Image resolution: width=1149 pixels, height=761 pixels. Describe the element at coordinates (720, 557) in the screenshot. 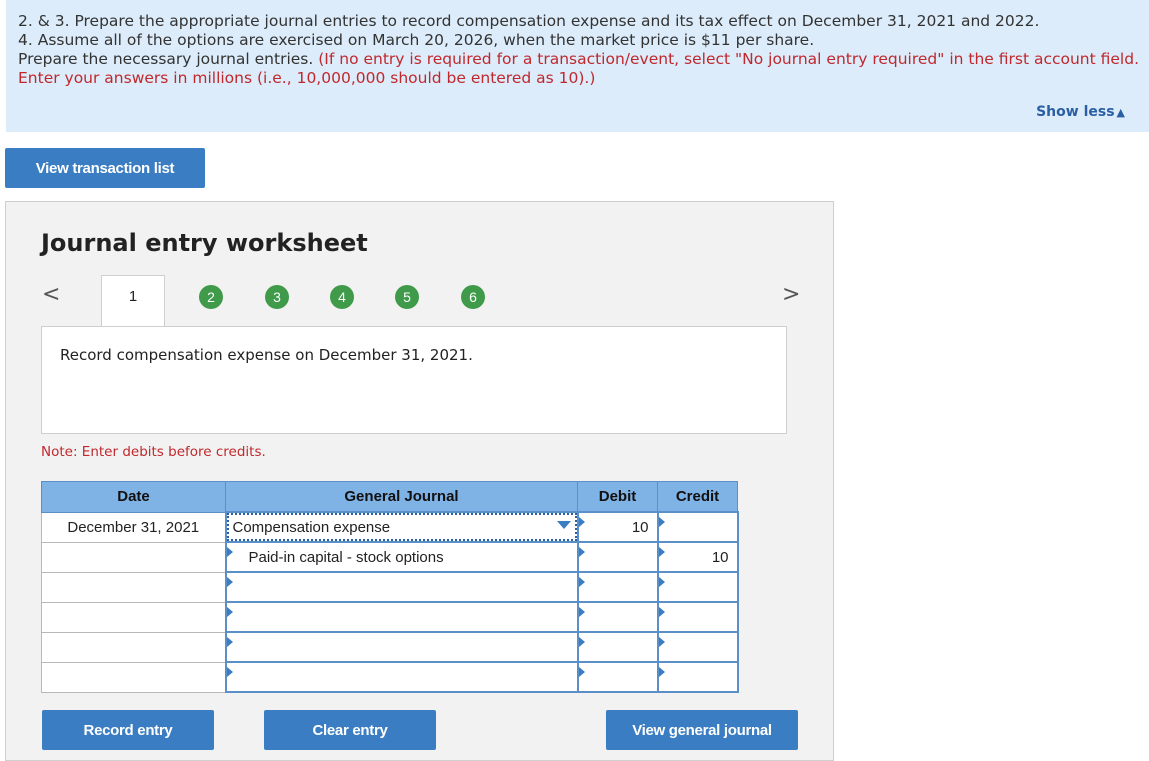

I see `credit-value: 10` at that location.